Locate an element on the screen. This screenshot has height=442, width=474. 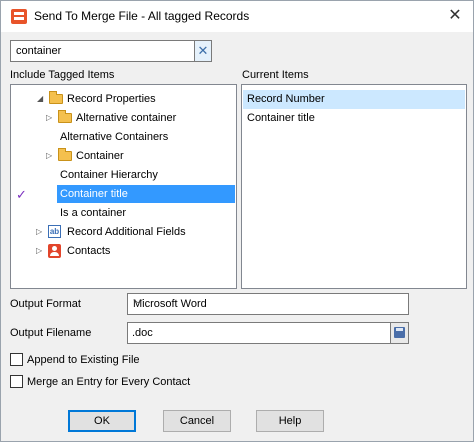
checkmark-icon: ✓ is located at coordinates (21, 194).